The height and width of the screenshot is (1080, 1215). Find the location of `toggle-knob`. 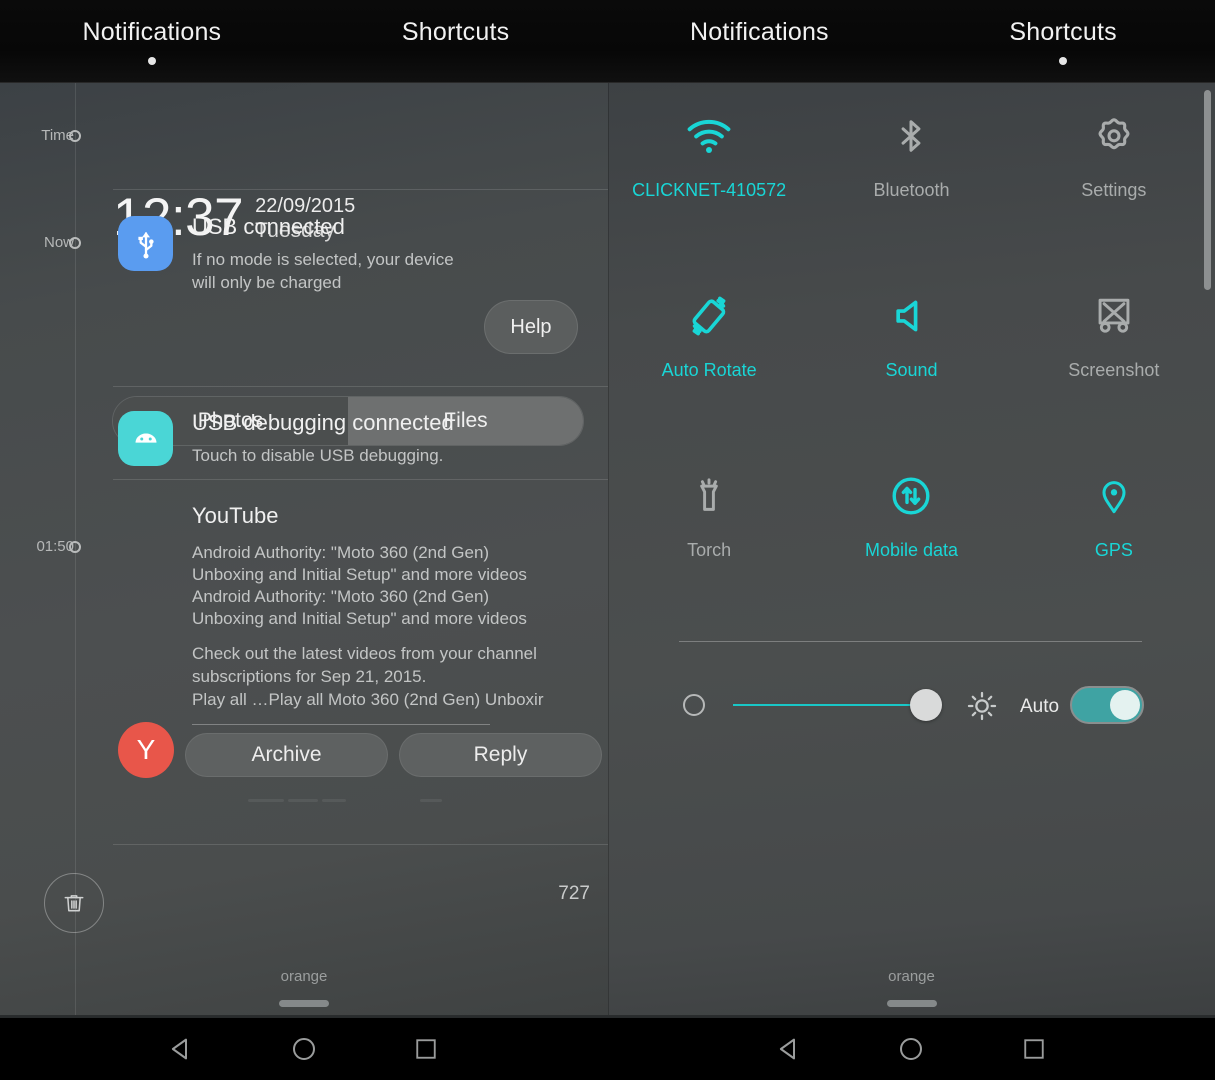

toggle-knob is located at coordinates (1125, 705).